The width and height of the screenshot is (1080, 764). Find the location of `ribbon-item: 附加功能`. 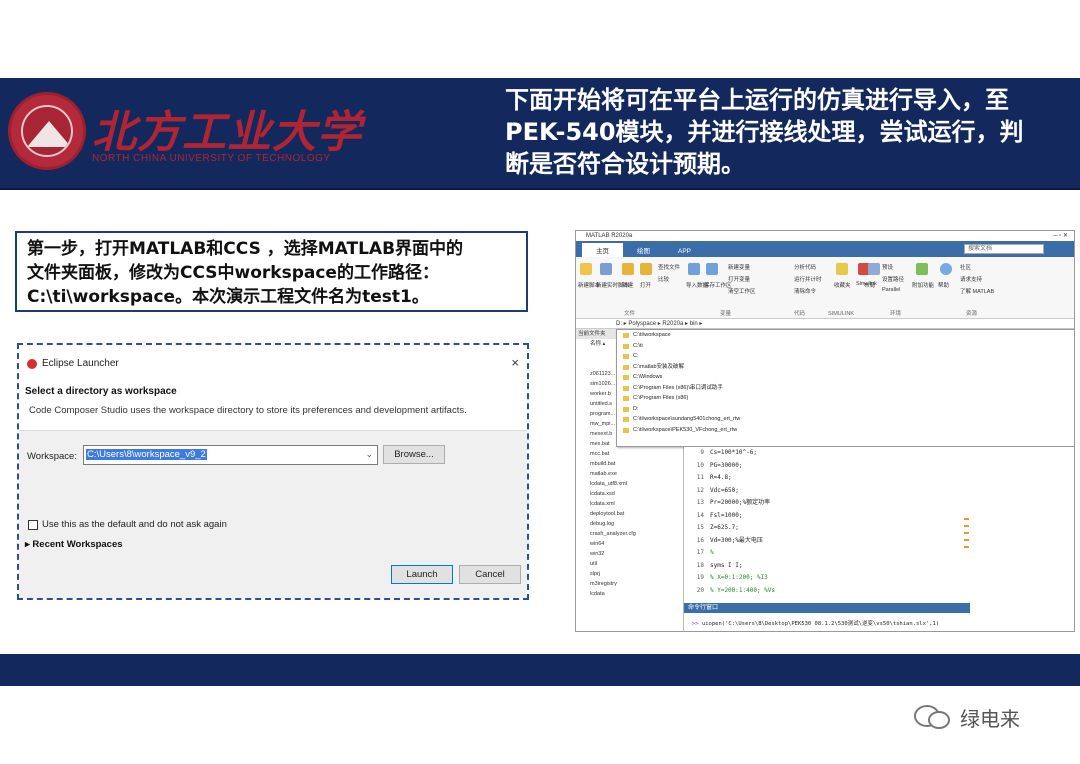

ribbon-item: 附加功能 is located at coordinates (923, 285).